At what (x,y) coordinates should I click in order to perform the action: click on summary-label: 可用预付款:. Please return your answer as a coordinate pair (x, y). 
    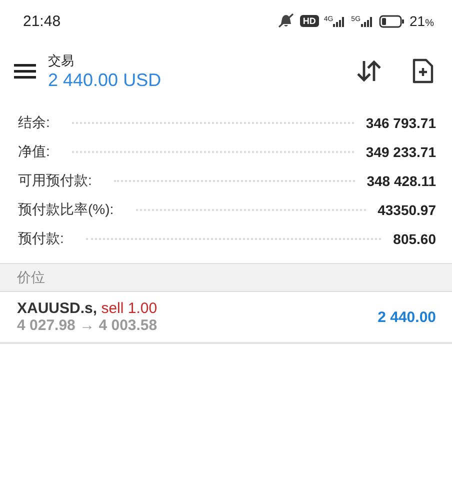
    Looking at the image, I should click on (55, 181).